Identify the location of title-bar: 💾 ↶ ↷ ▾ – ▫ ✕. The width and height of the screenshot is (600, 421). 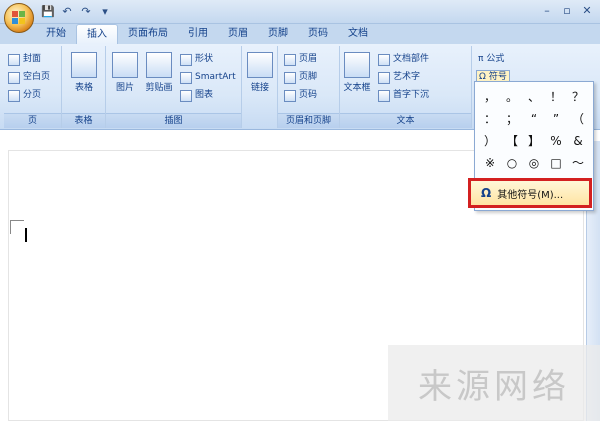
(300, 12).